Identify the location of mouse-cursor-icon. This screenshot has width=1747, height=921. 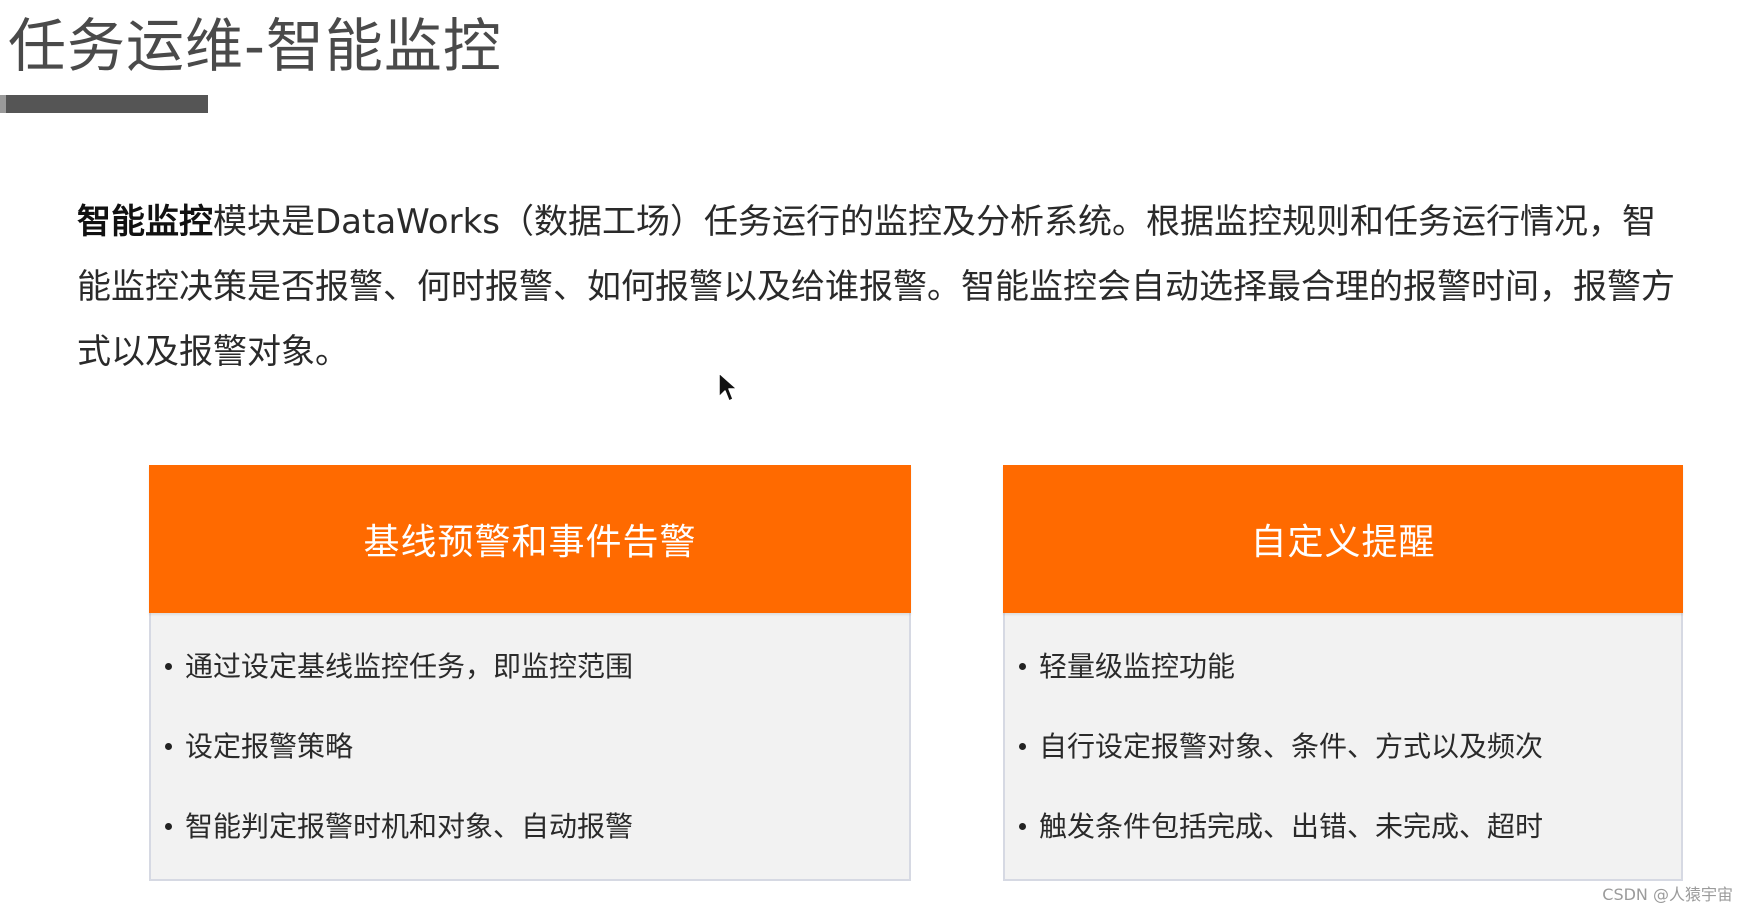
(728, 387).